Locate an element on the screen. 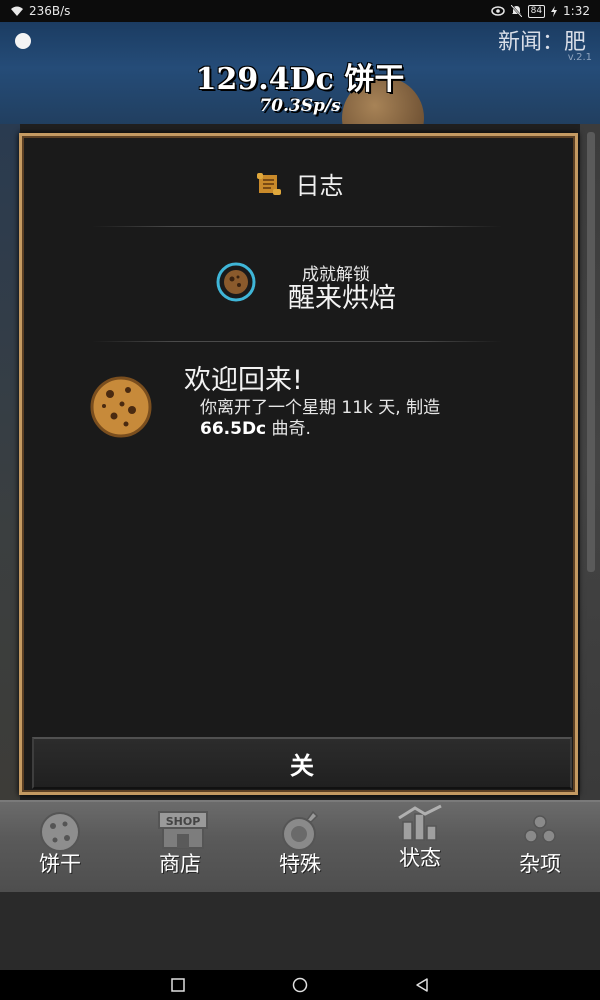  tab-special-label: 特殊 is located at coordinates (300, 864).